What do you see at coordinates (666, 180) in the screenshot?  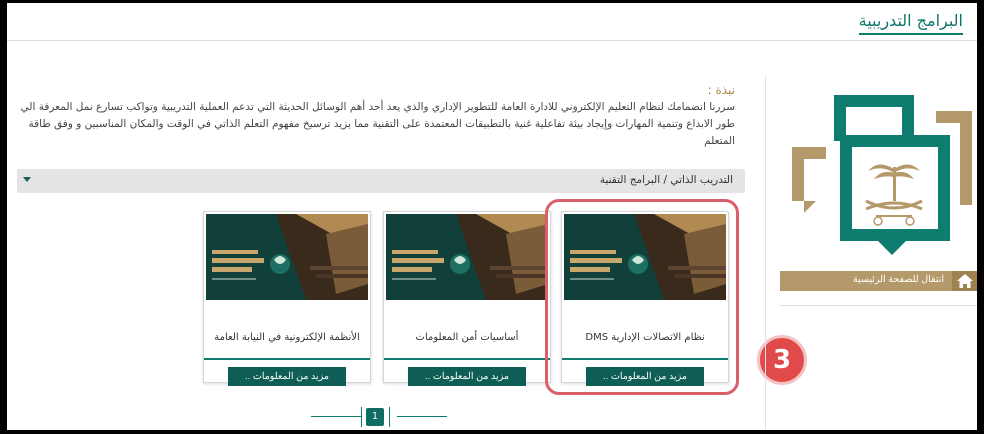 I see `breadcrumb: التدريب الذاتي / البرامج التقنية` at bounding box center [666, 180].